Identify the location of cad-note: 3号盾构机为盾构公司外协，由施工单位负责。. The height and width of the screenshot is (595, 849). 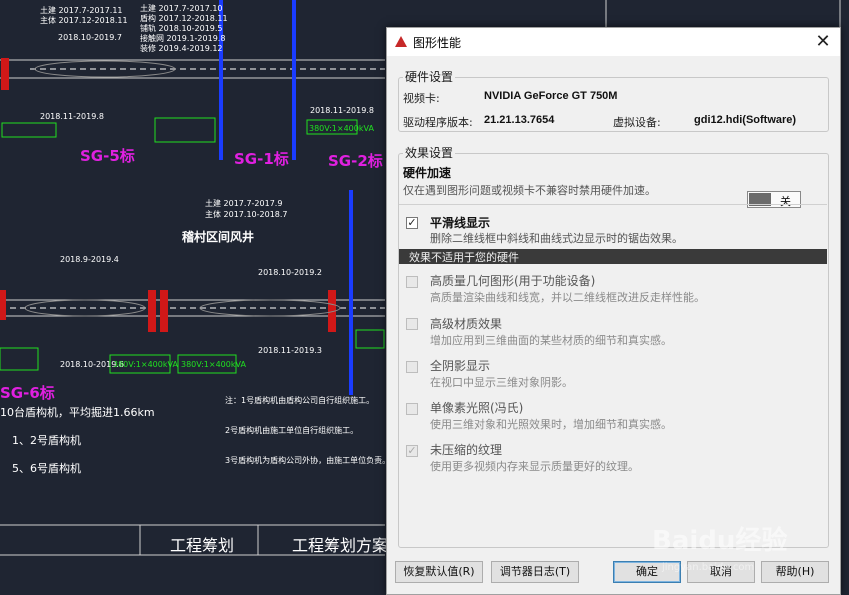
(308, 460).